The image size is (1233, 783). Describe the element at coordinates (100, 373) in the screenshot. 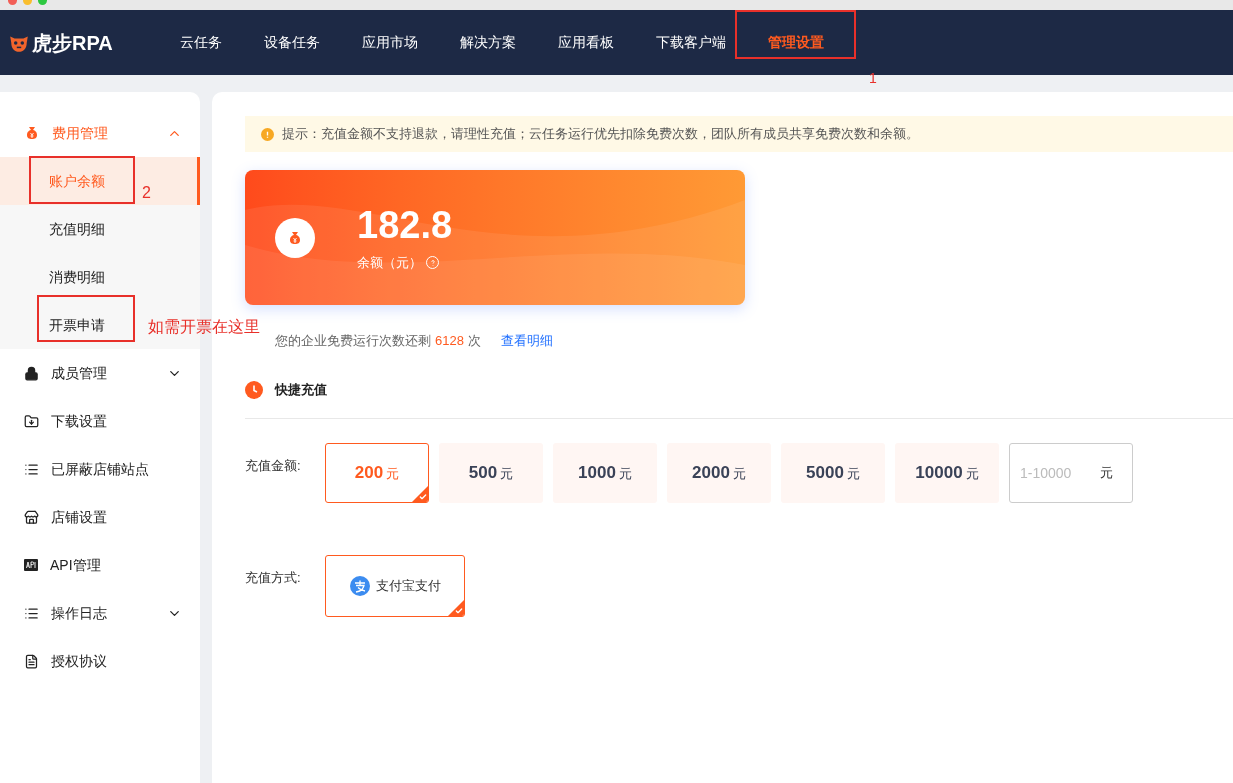

I see `sidebar-item: 成员管理` at that location.